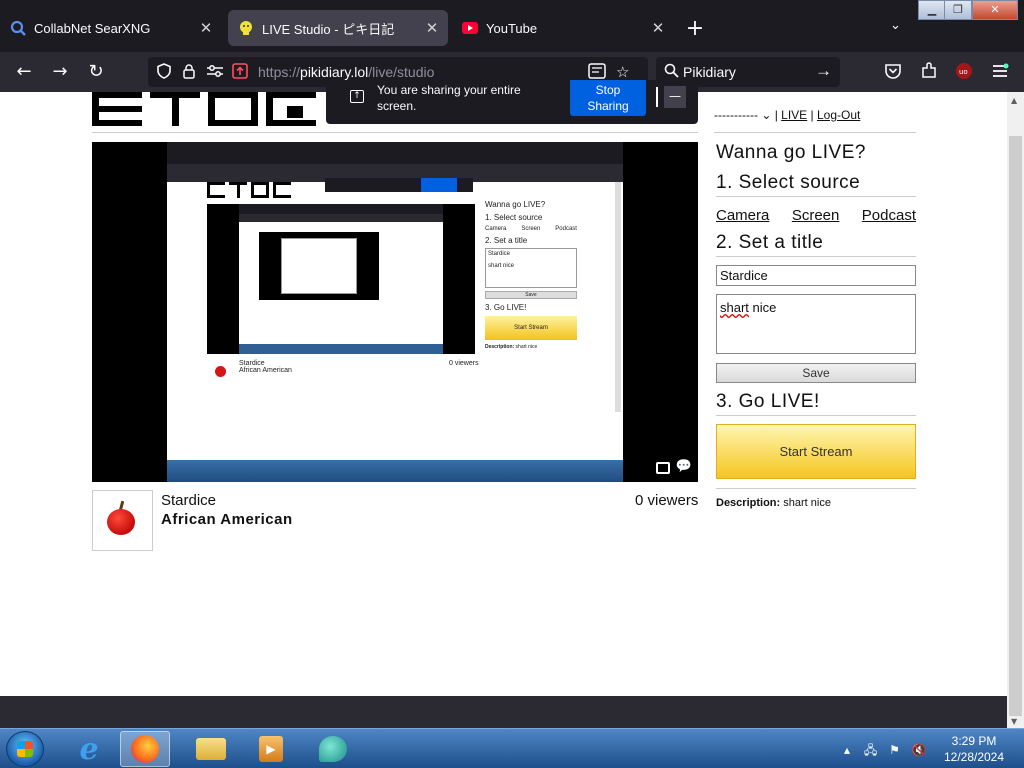  I want to click on search-go-arrow-icon: →, so click(823, 71).